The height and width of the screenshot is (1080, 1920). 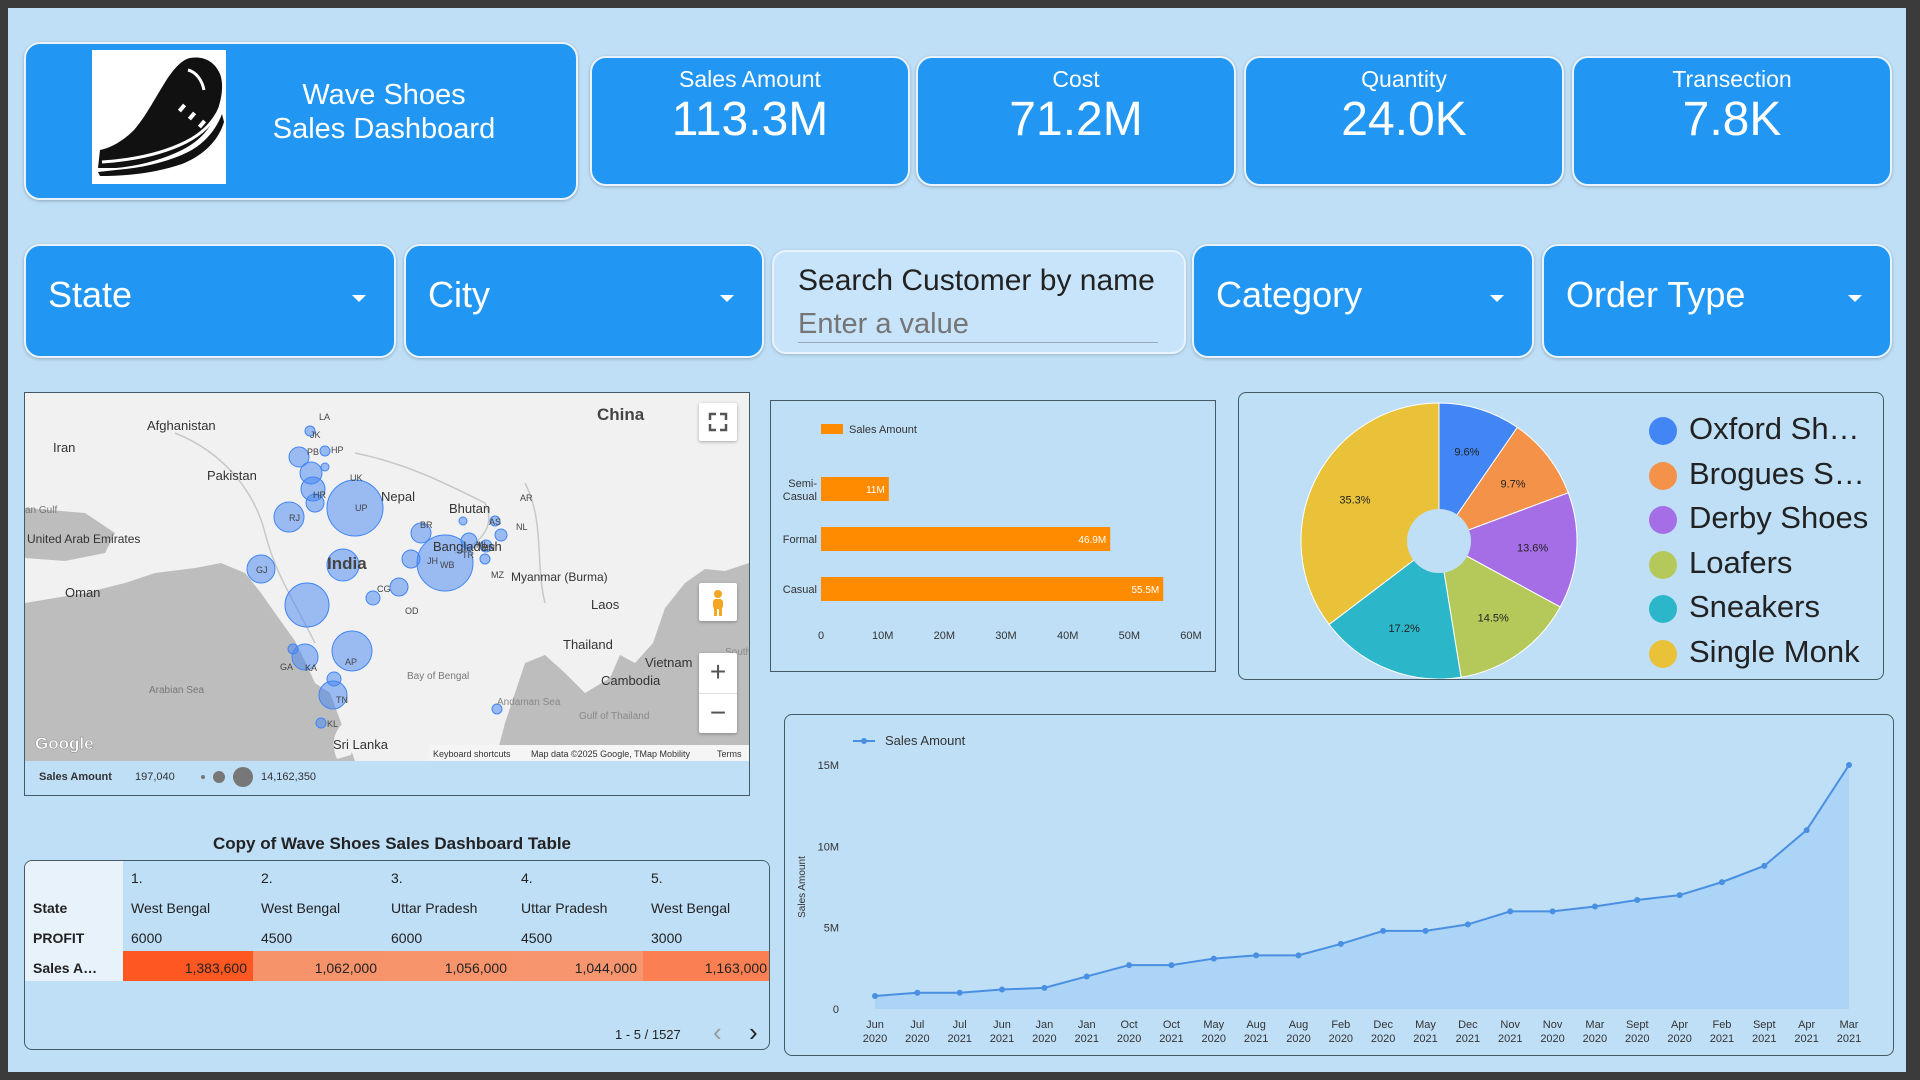 I want to click on pie-slice-label: 14.5%, so click(x=1493, y=619).